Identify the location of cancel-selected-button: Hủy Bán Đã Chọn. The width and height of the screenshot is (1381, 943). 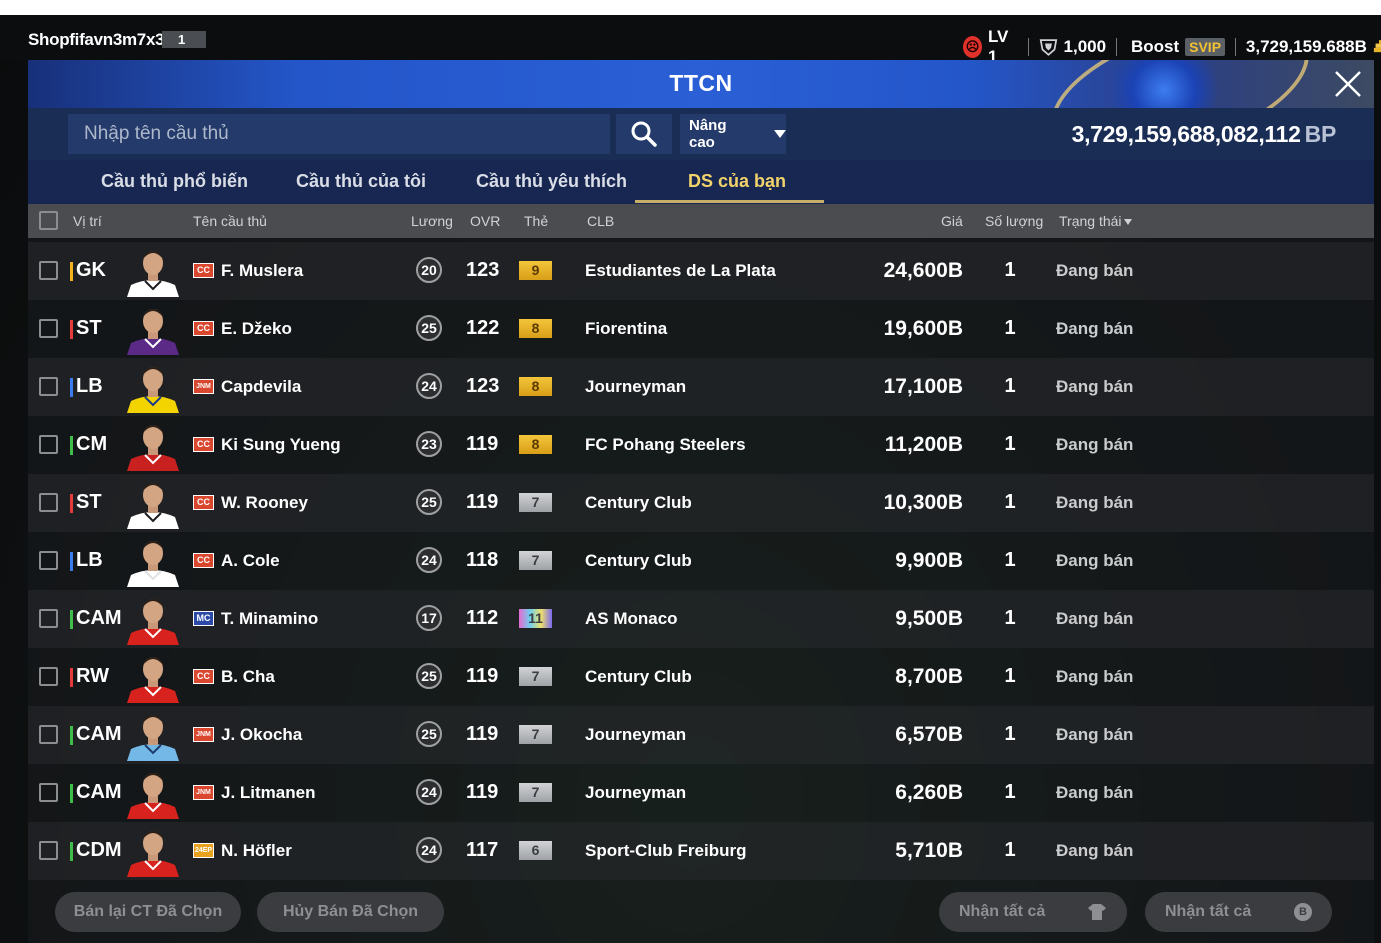
(350, 912).